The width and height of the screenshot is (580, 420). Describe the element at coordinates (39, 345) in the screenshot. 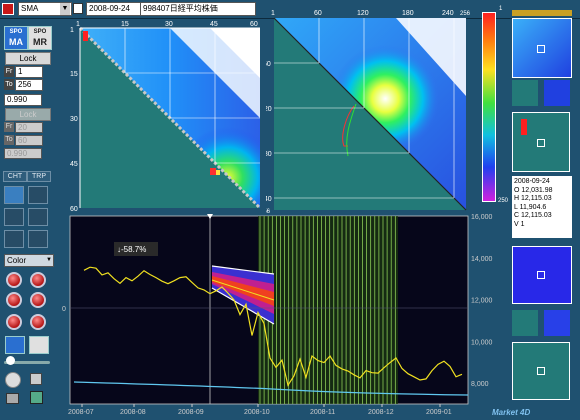

I see `mr-small-icon` at that location.